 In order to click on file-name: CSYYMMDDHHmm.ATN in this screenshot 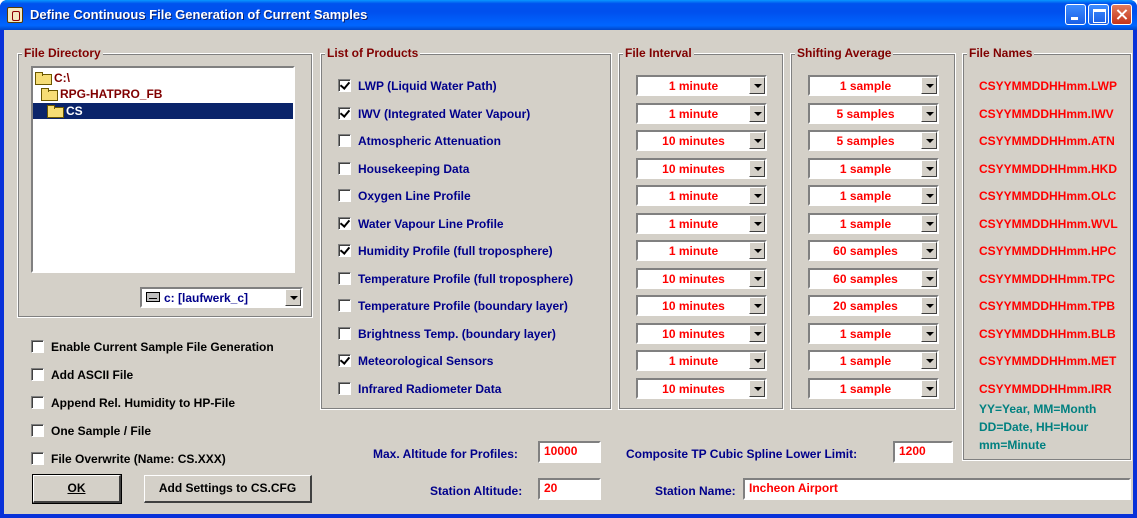, I will do `click(1047, 141)`.